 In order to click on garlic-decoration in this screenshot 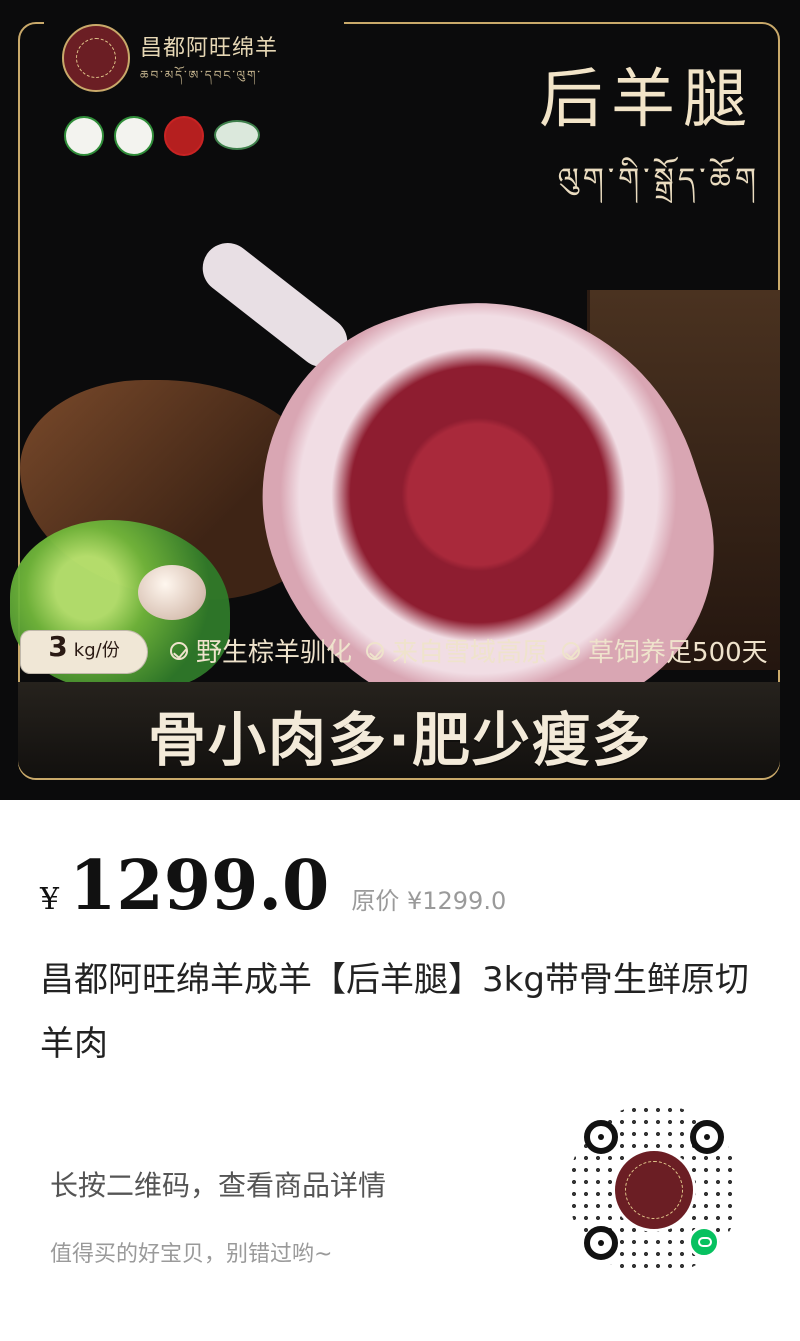, I will do `click(172, 592)`.